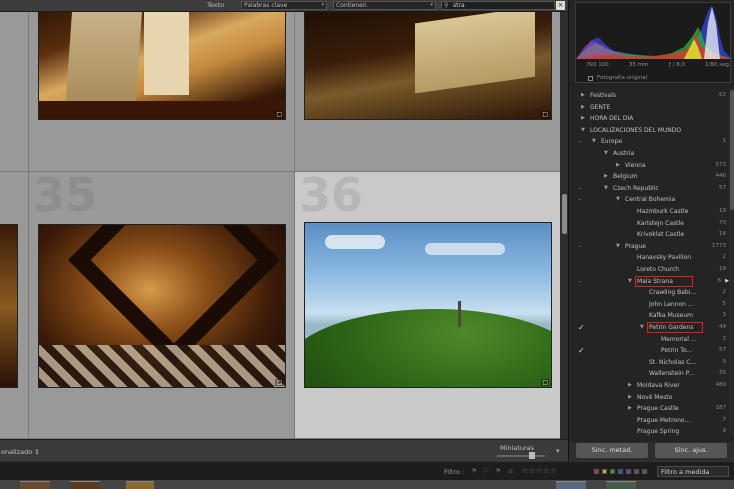 This screenshot has height=489, width=734. I want to click on keyword-row: ▼ LOCALIZACIONES DEL MUNDO, so click(649, 131).